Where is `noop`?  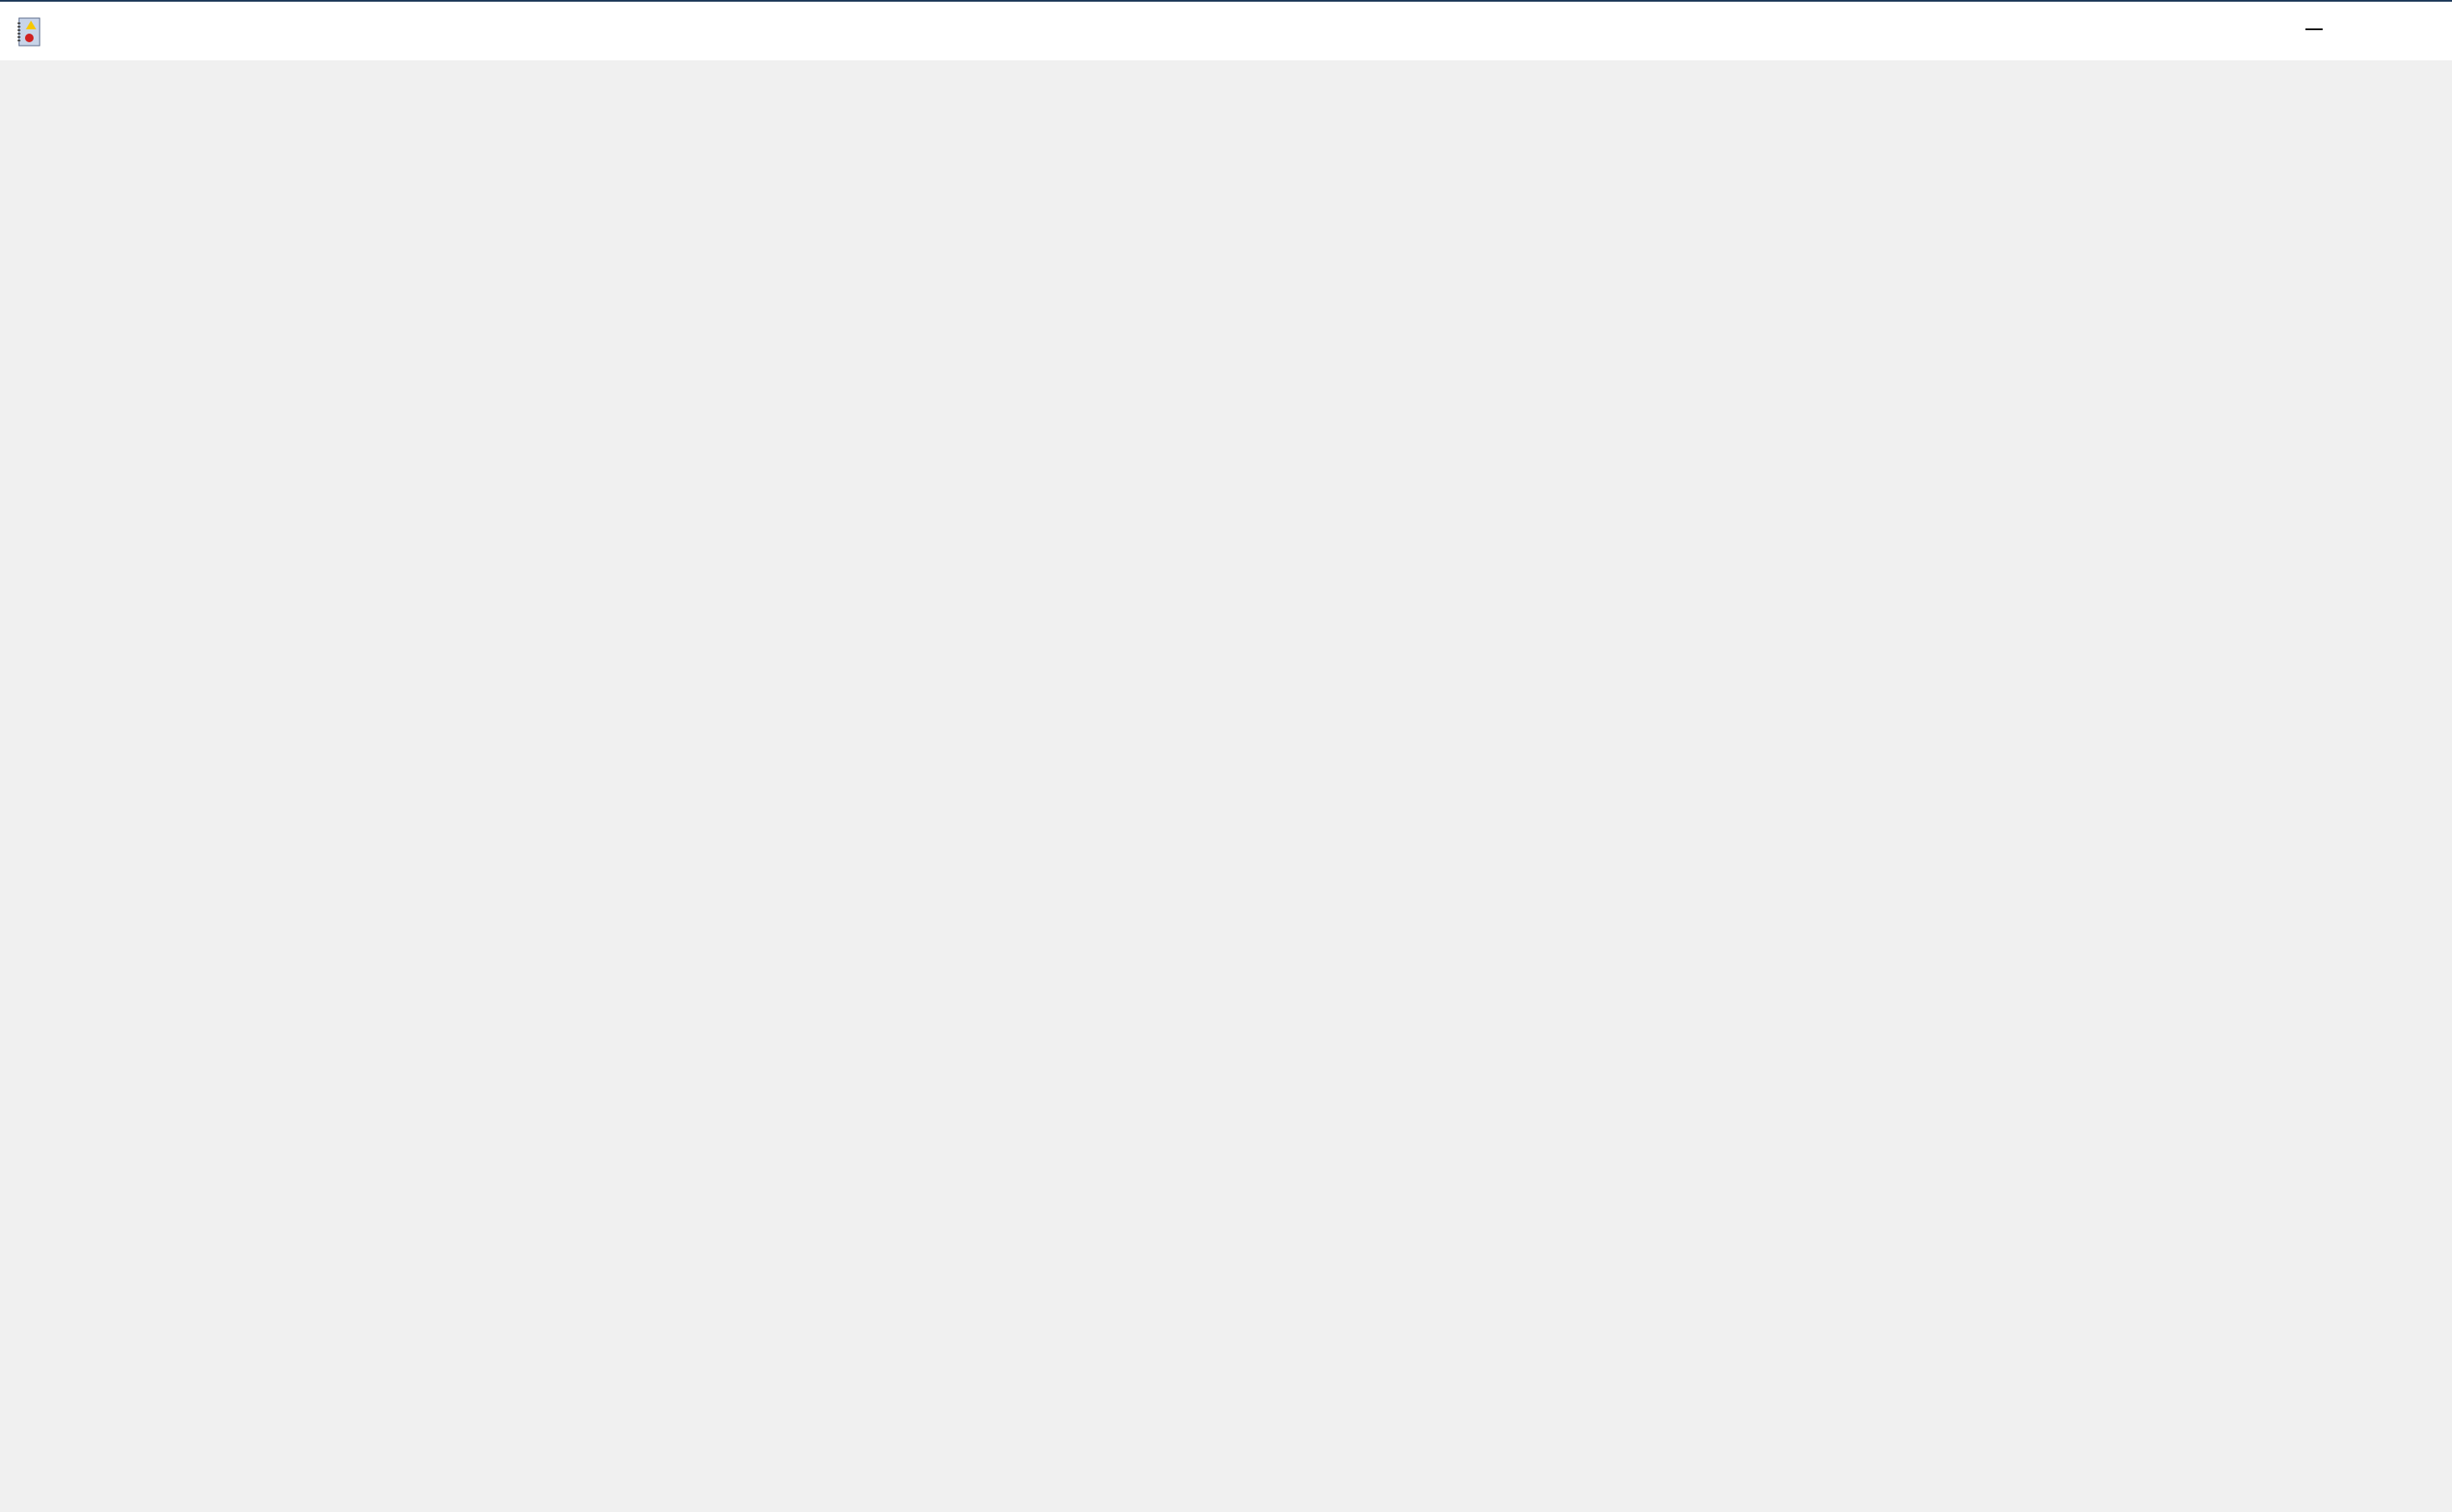
noop is located at coordinates (2314, 31).